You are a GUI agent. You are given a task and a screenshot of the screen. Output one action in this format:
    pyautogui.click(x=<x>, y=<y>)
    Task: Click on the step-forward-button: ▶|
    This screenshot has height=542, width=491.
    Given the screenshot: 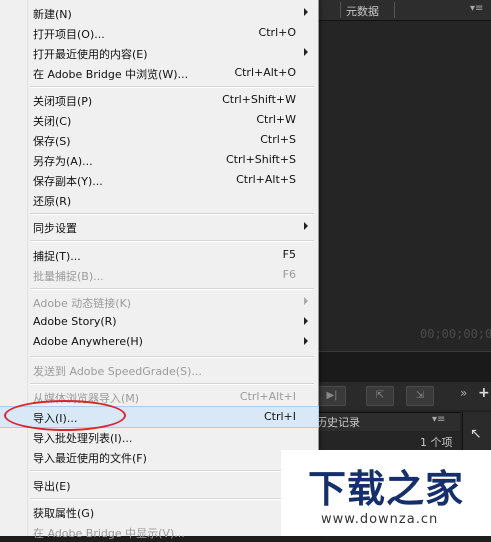 What is the action you would take?
    pyautogui.click(x=332, y=396)
    